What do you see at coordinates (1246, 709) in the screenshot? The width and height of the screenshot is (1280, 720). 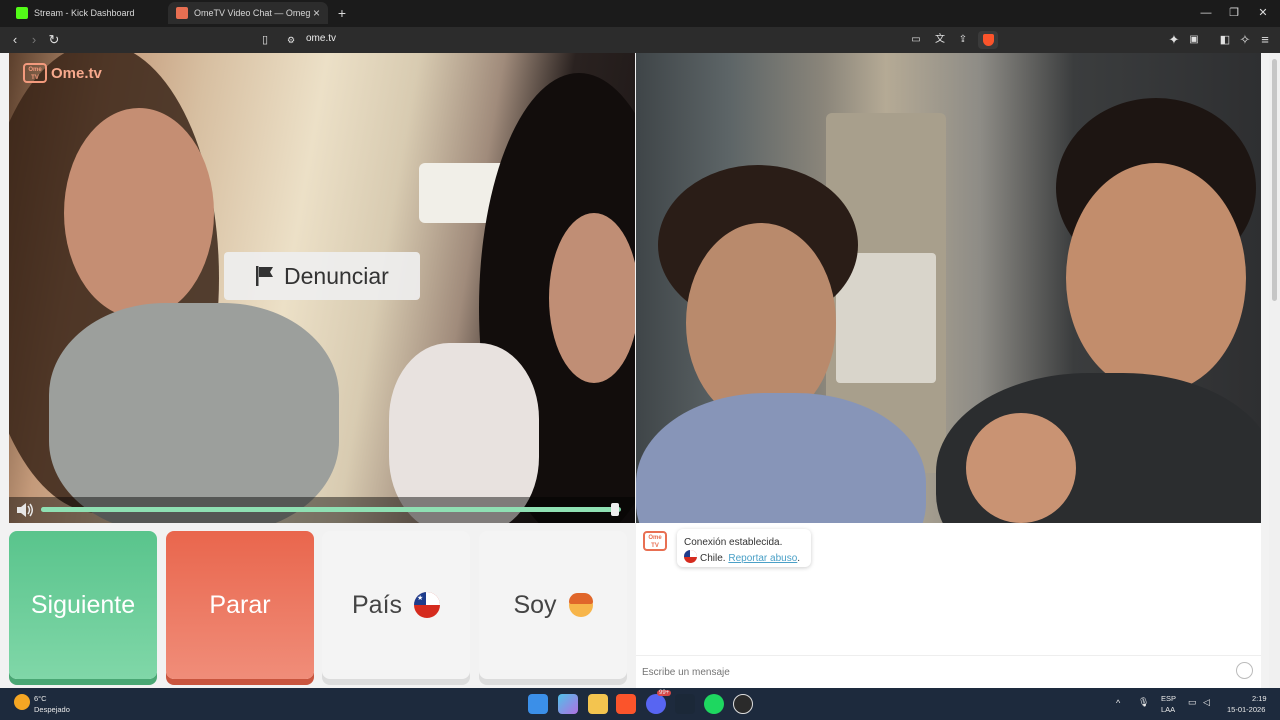 I see `clock-date: 15-01-2026` at bounding box center [1246, 709].